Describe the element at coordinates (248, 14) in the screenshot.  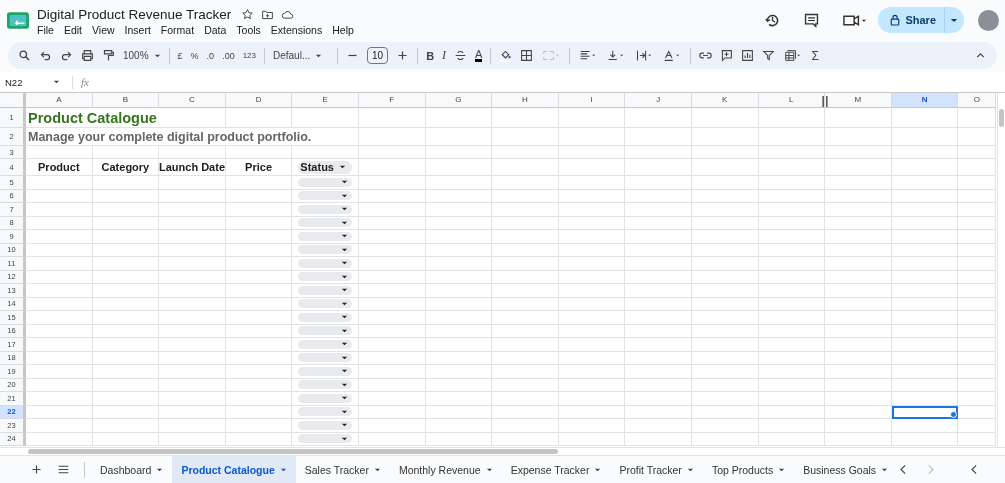
I see `star-icon` at that location.